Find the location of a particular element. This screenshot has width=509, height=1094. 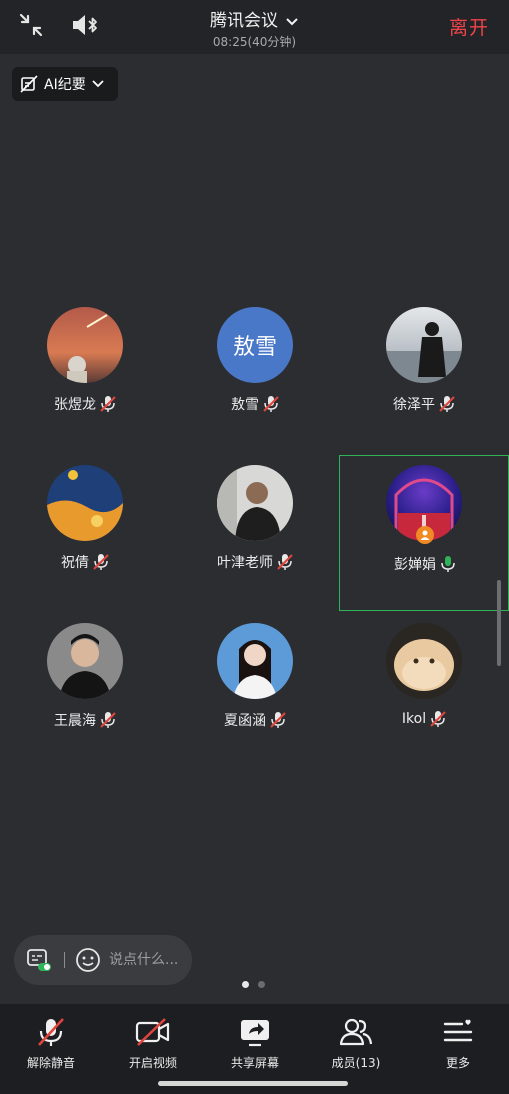

meeting-title: 腾讯会议 is located at coordinates (244, 21).